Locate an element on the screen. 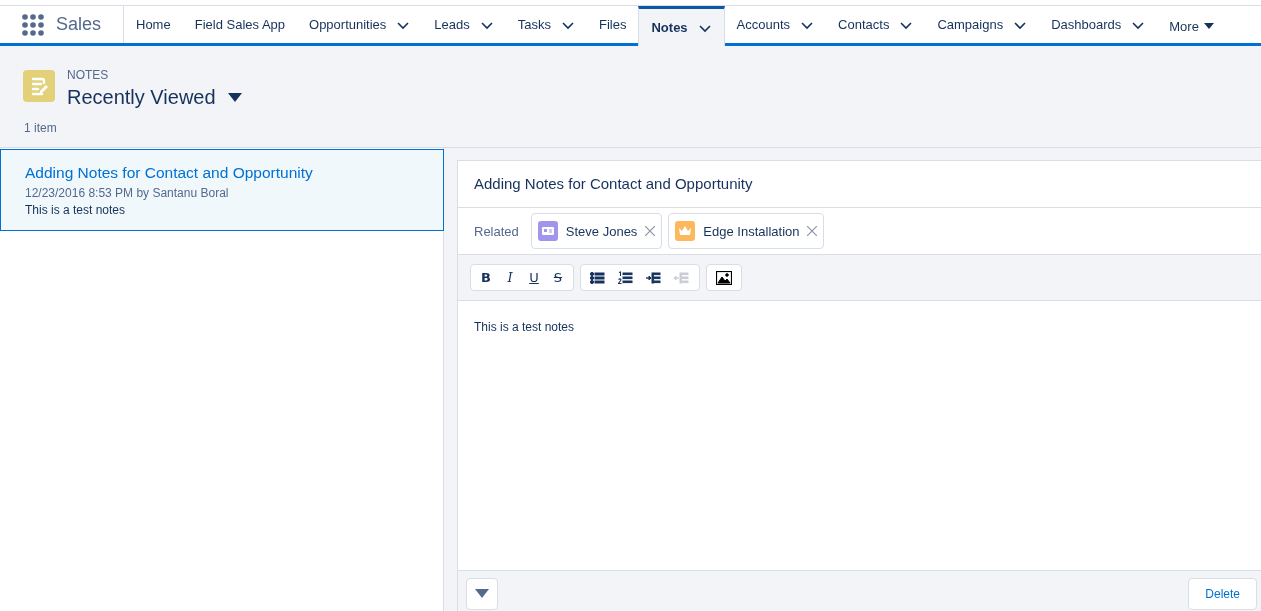 The image size is (1261, 611). image-icon is located at coordinates (724, 277).